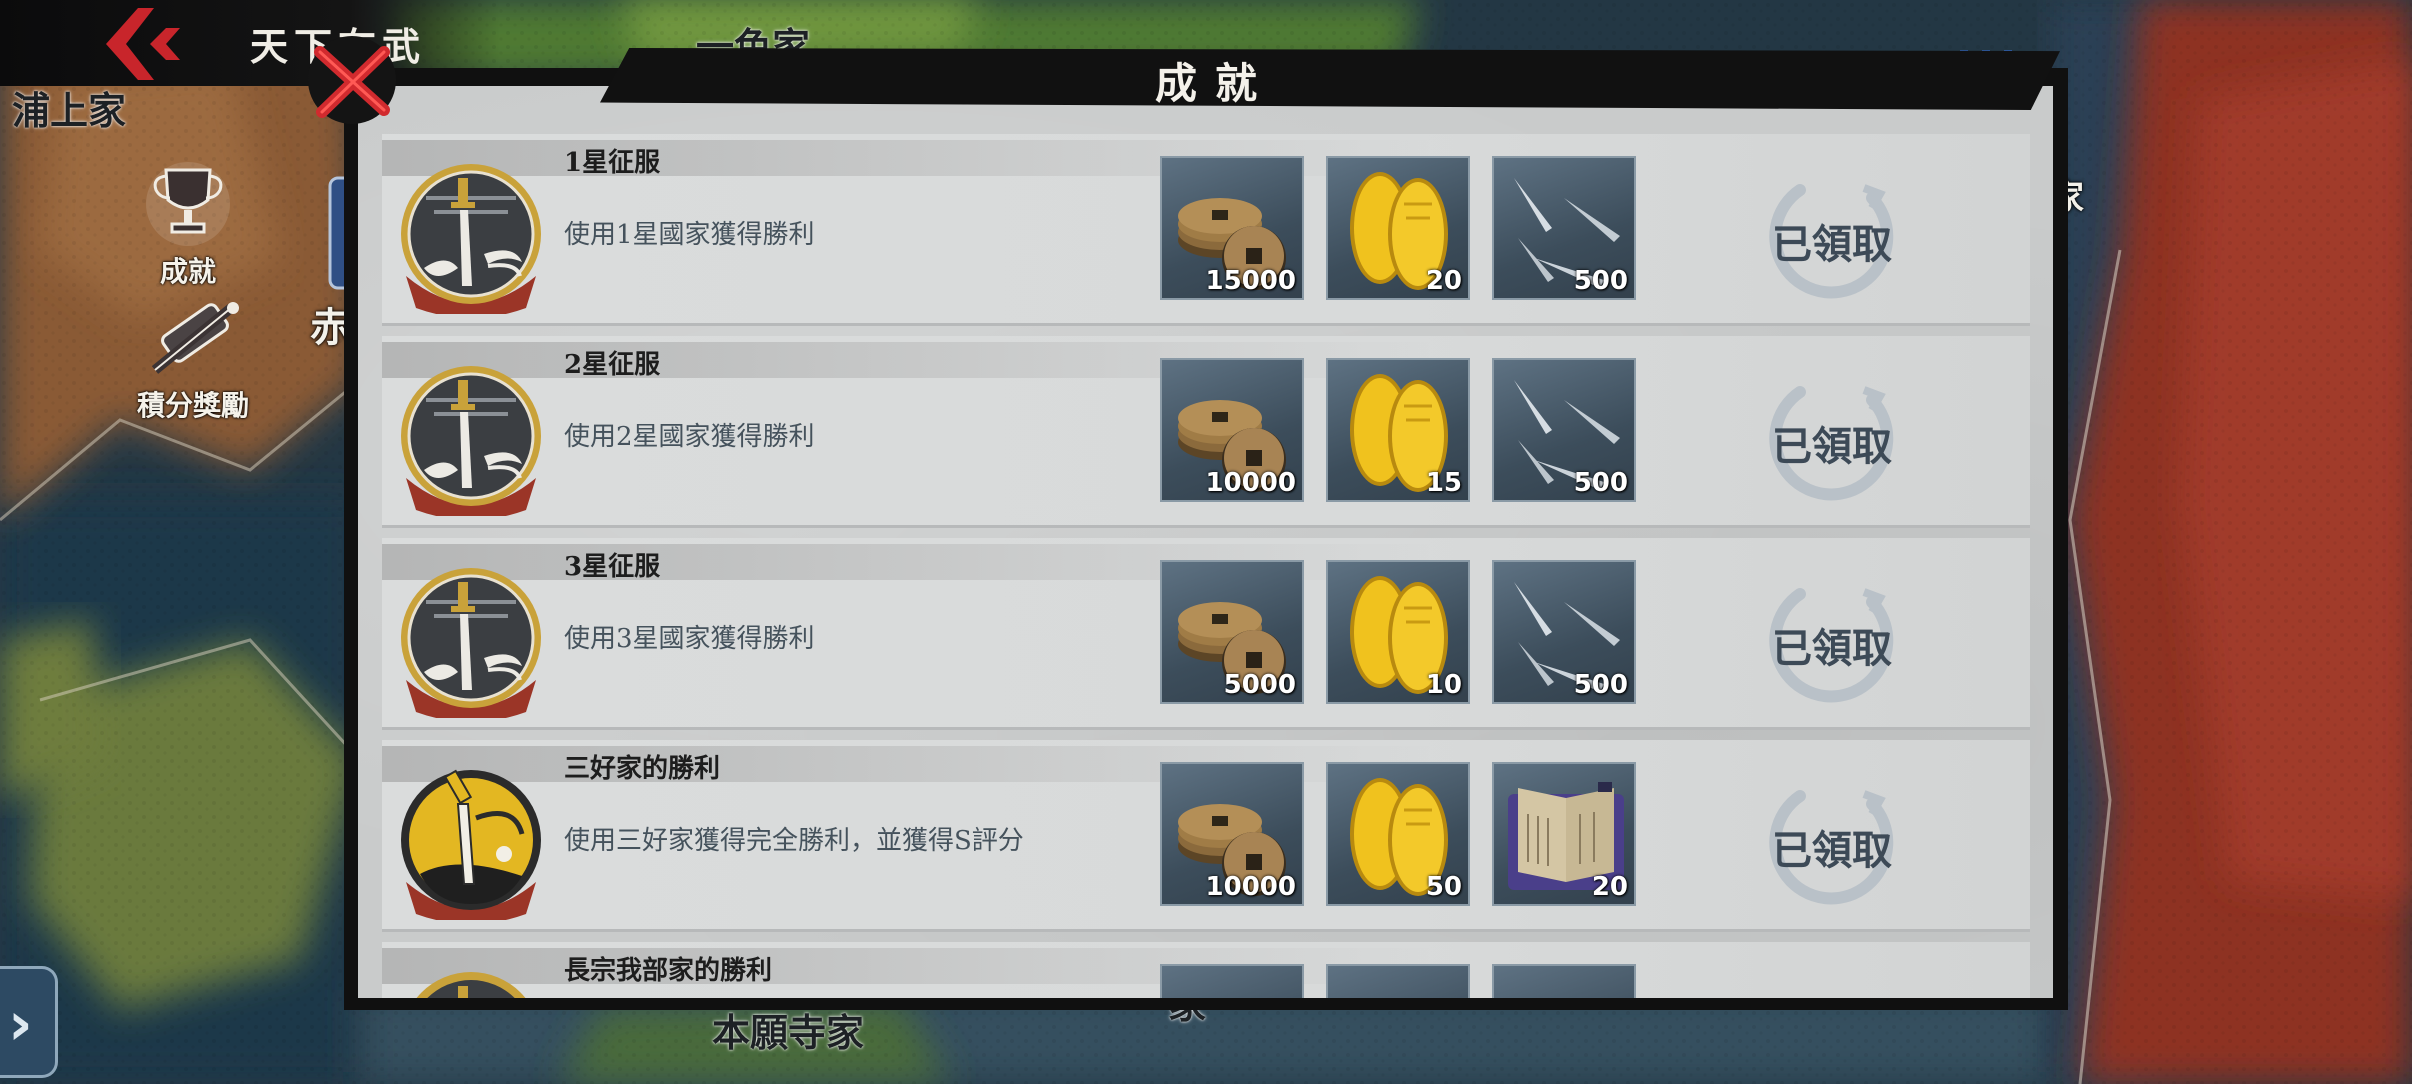  Describe the element at coordinates (1232, 228) in the screenshot. I see `reward-item: 15000` at that location.